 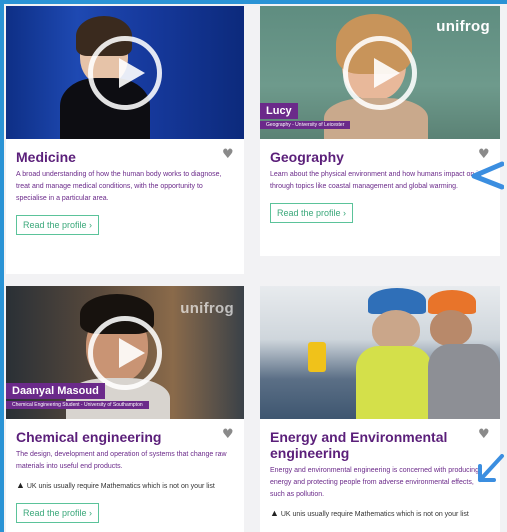 What do you see at coordinates (317, 357) in the screenshot?
I see `thermal-camera-shape` at bounding box center [317, 357].